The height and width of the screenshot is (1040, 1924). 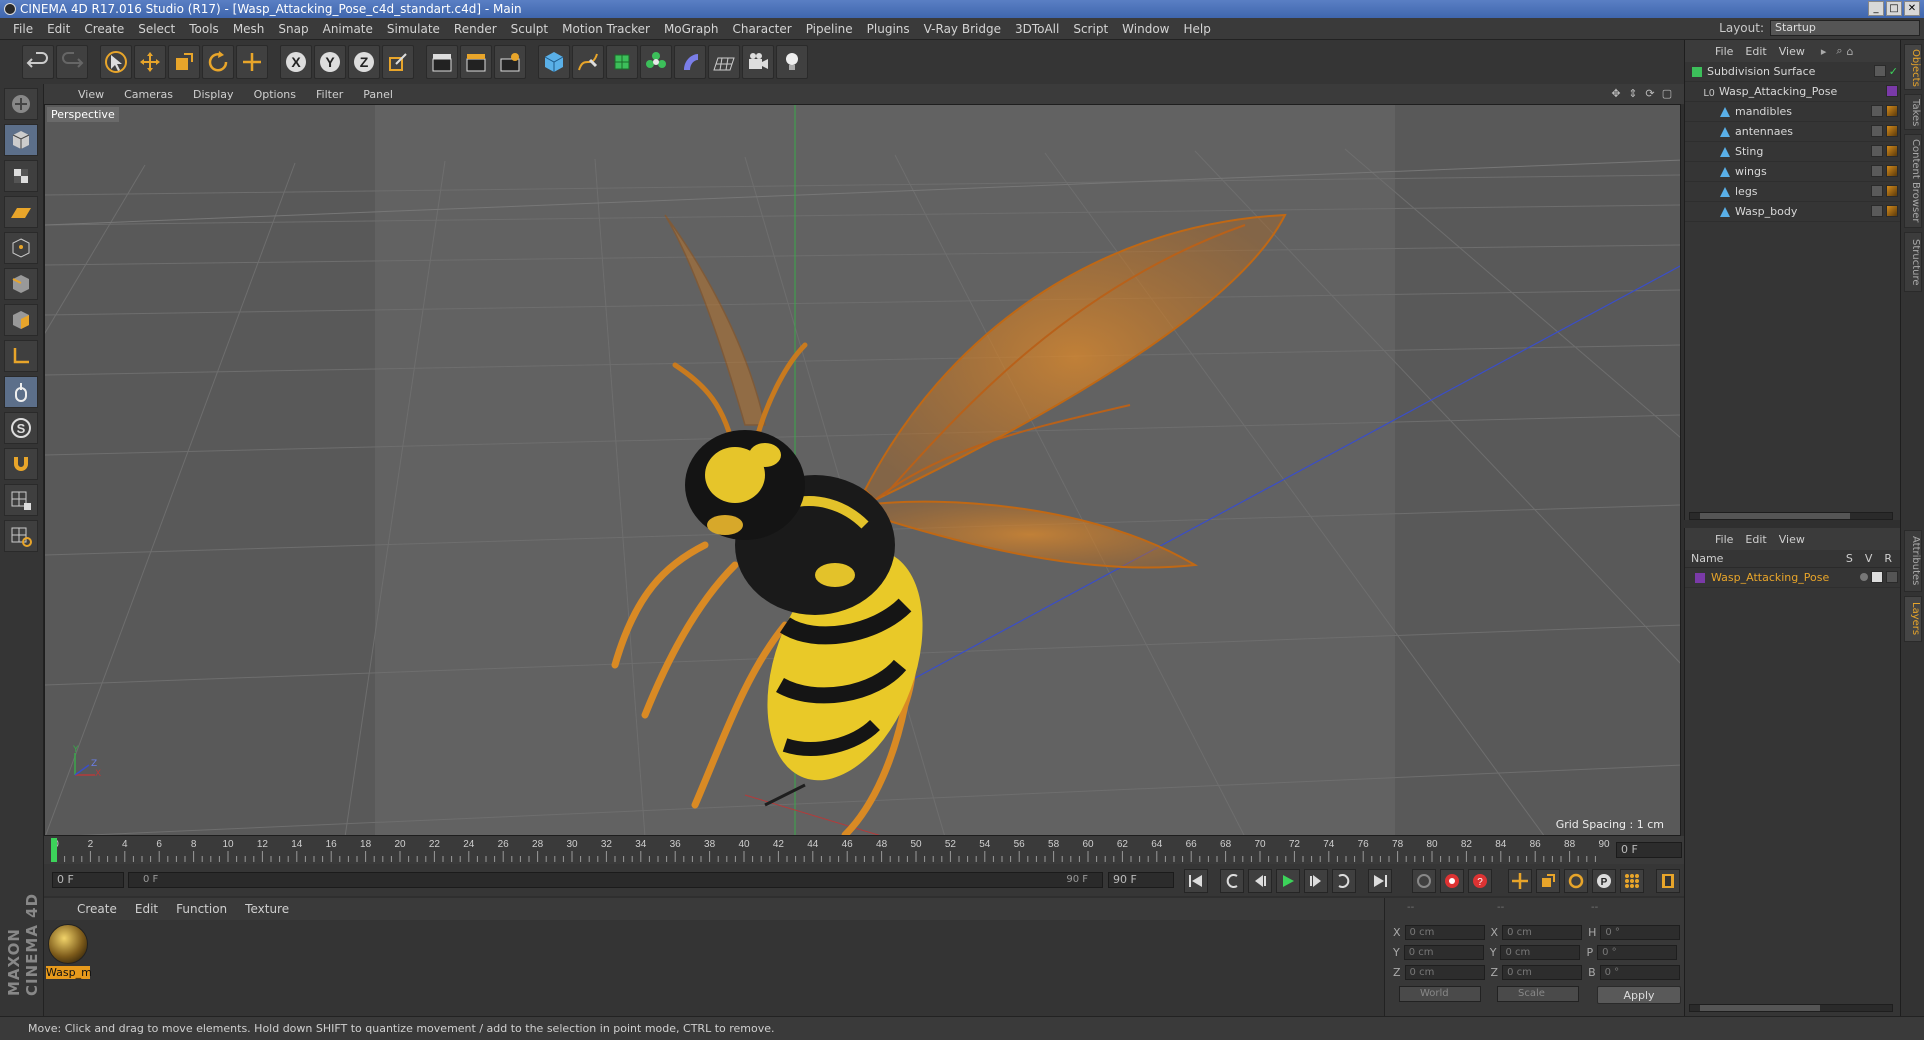 What do you see at coordinates (1604, 881) in the screenshot?
I see `key-parameter-button: P` at bounding box center [1604, 881].